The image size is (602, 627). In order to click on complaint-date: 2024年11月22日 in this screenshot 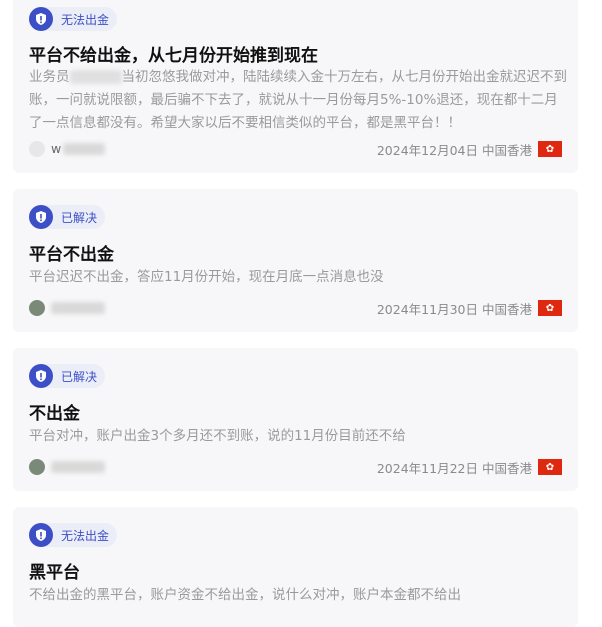, I will do `click(427, 468)`.